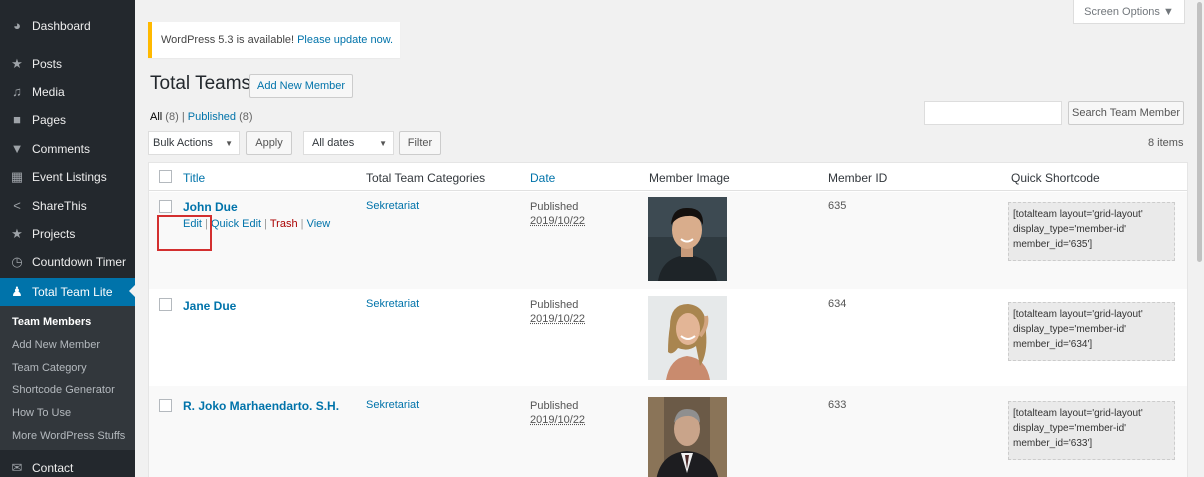 The width and height of the screenshot is (1204, 477). What do you see at coordinates (1126, 113) in the screenshot?
I see `search-team-member-button: Search Team Member` at bounding box center [1126, 113].